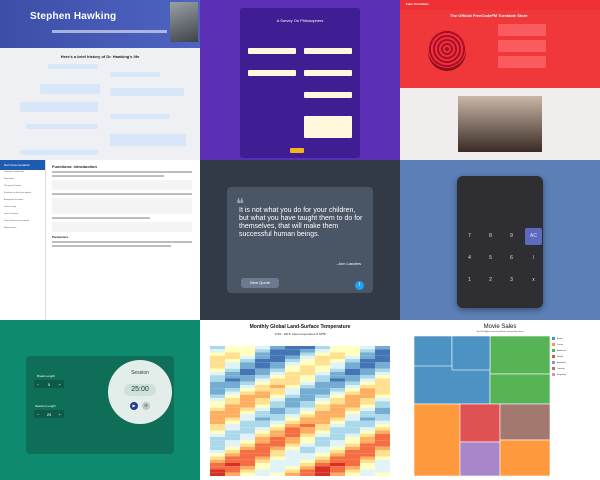  I want to click on sidebar-item: Testing functions for equality, so click(22, 222).